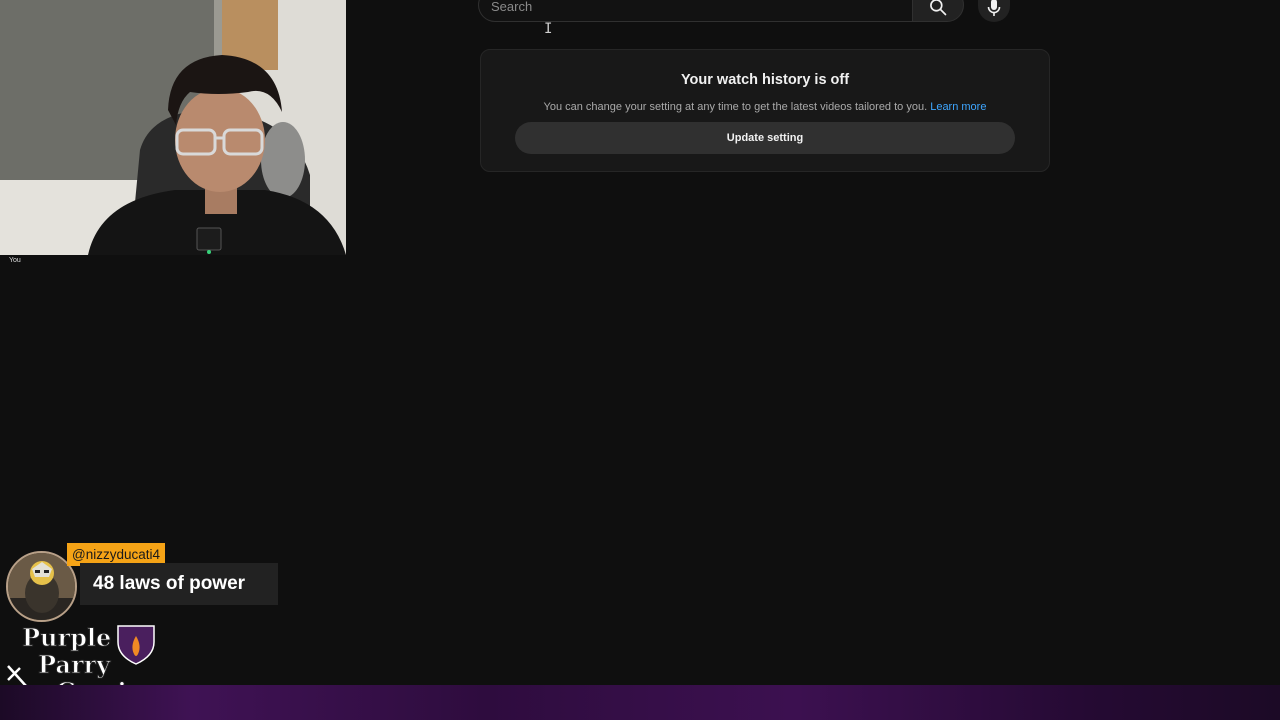 This screenshot has width=1280, height=720. I want to click on search-box, so click(695, 11).